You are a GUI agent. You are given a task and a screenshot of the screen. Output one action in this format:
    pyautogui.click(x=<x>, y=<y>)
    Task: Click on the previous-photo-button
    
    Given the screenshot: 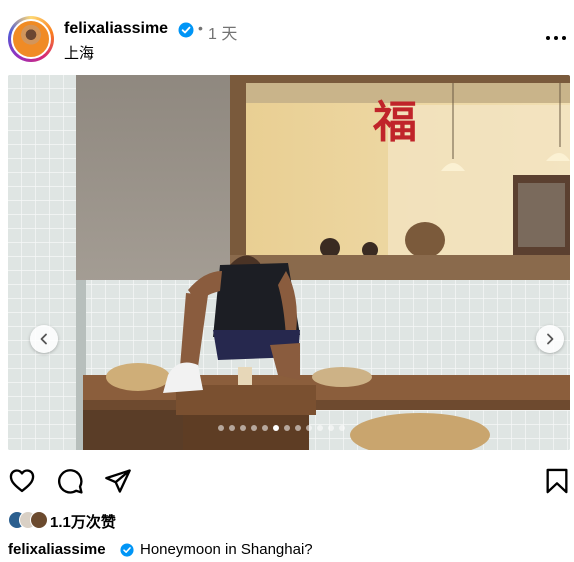 What is the action you would take?
    pyautogui.click(x=44, y=339)
    